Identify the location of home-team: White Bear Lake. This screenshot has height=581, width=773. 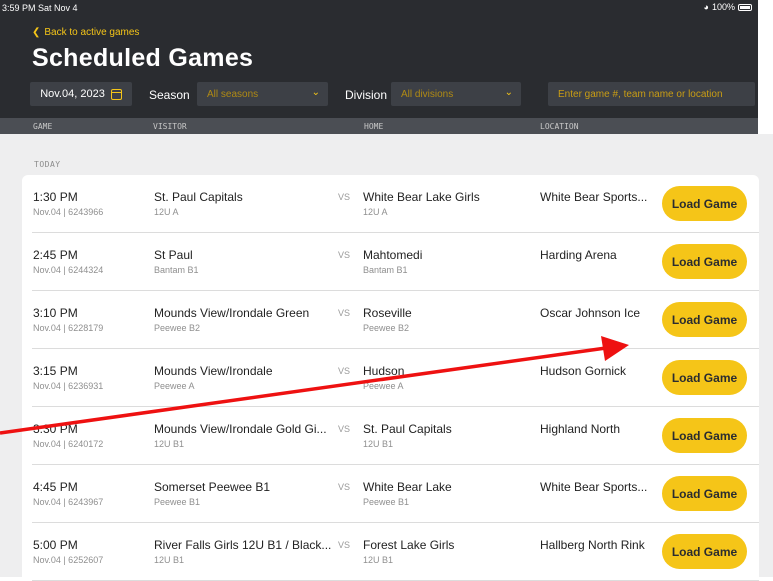
(407, 487).